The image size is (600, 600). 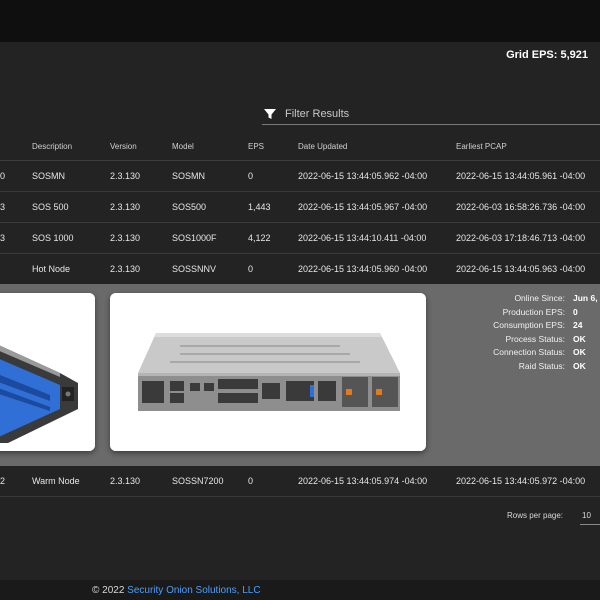 What do you see at coordinates (521, 481) in the screenshot?
I see `cell-earliest-pcap: 2022-06-15 13:44:05.972 -04:00` at bounding box center [521, 481].